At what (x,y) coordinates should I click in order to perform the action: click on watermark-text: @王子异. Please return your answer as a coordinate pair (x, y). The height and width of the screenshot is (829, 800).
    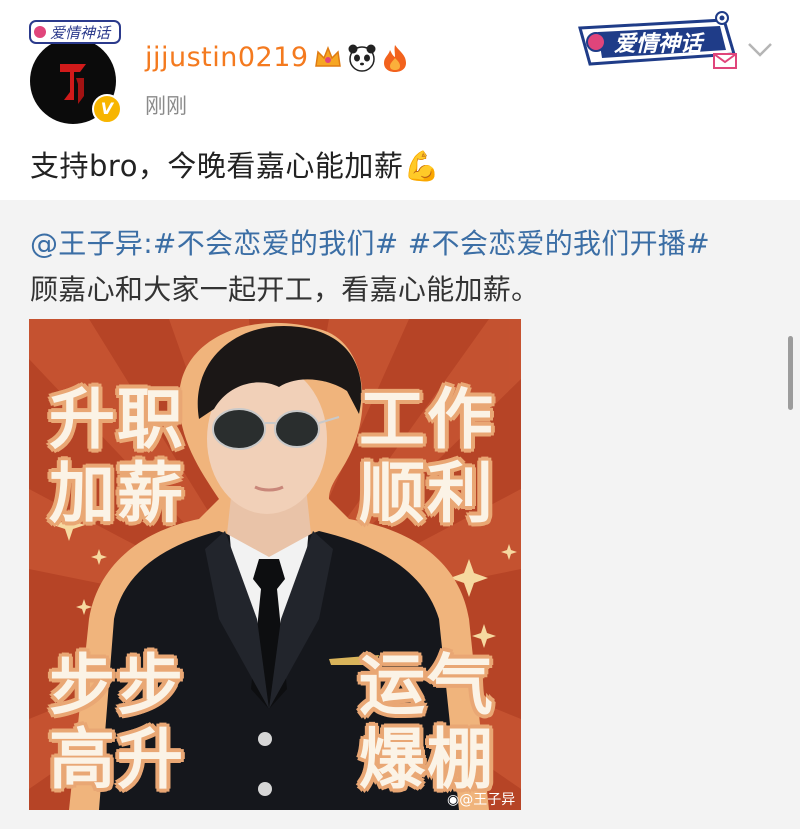
    Looking at the image, I should click on (487, 800).